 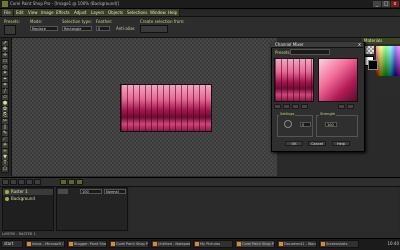 I want to click on taskbar-item: Blogger: Paint Shop Pro, so click(x=87, y=244).